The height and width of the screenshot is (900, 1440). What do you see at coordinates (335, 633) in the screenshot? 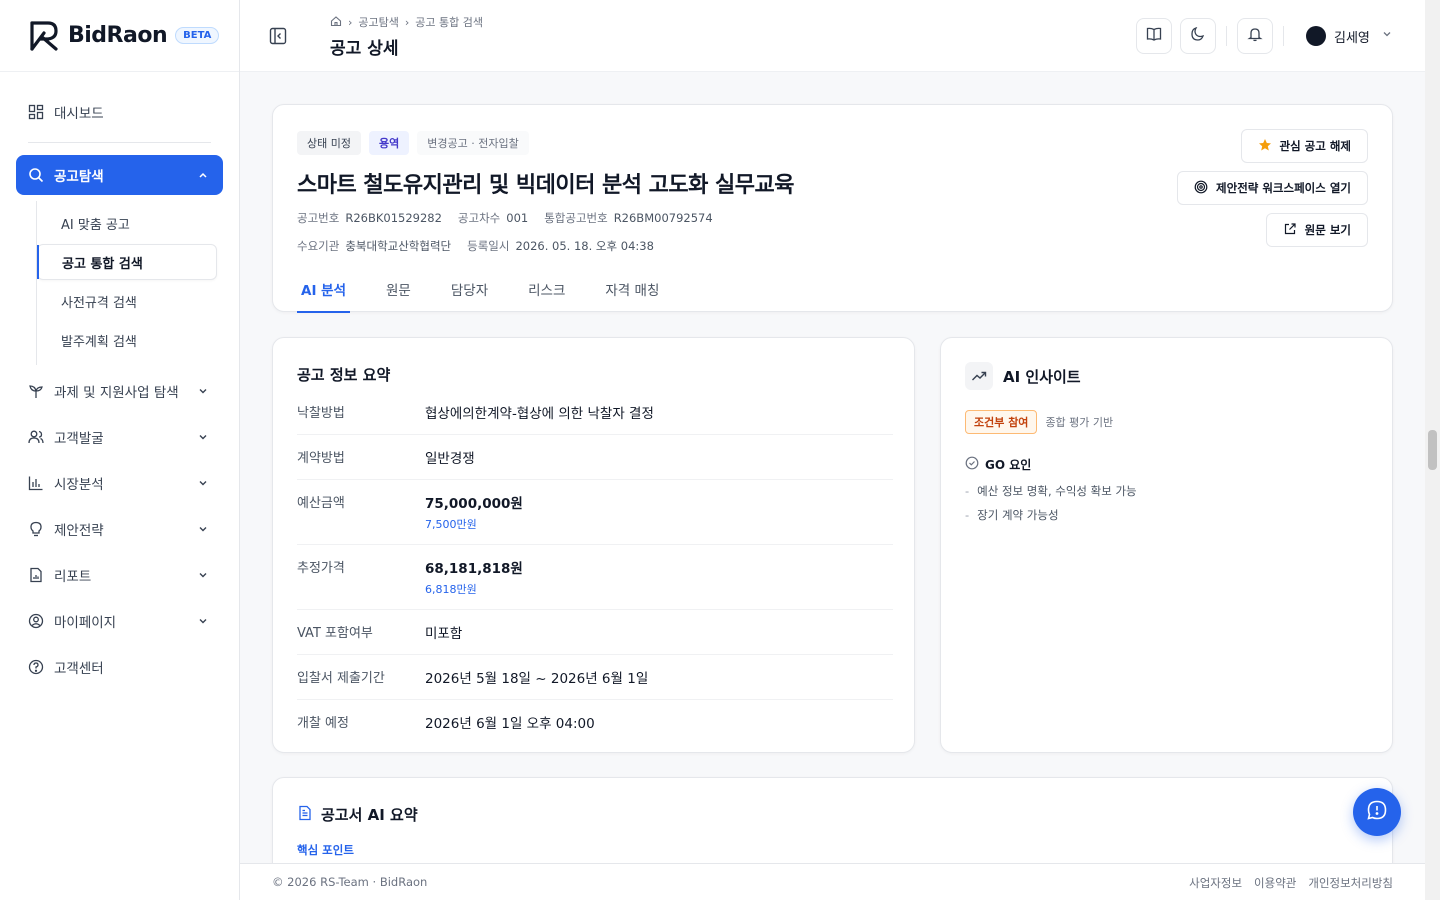
I see `summary-key: VAT 포함여부` at bounding box center [335, 633].